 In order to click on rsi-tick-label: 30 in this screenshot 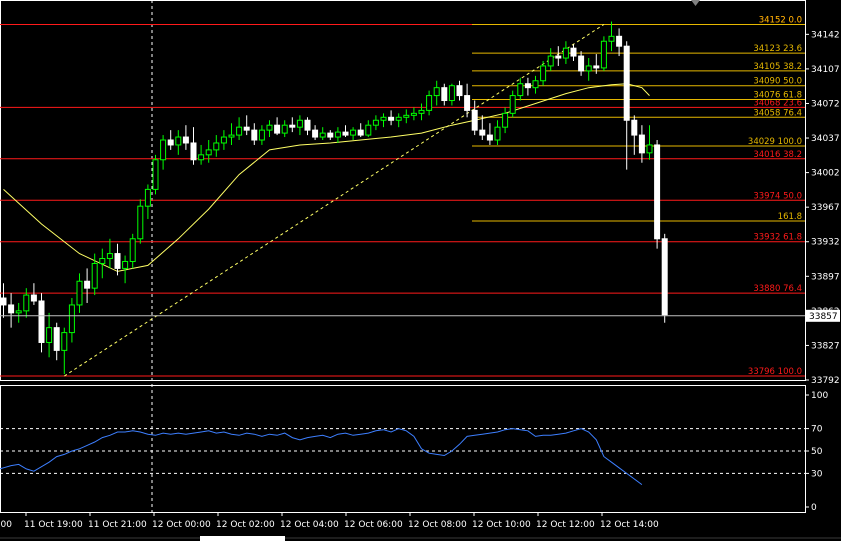, I will do `click(817, 474)`.